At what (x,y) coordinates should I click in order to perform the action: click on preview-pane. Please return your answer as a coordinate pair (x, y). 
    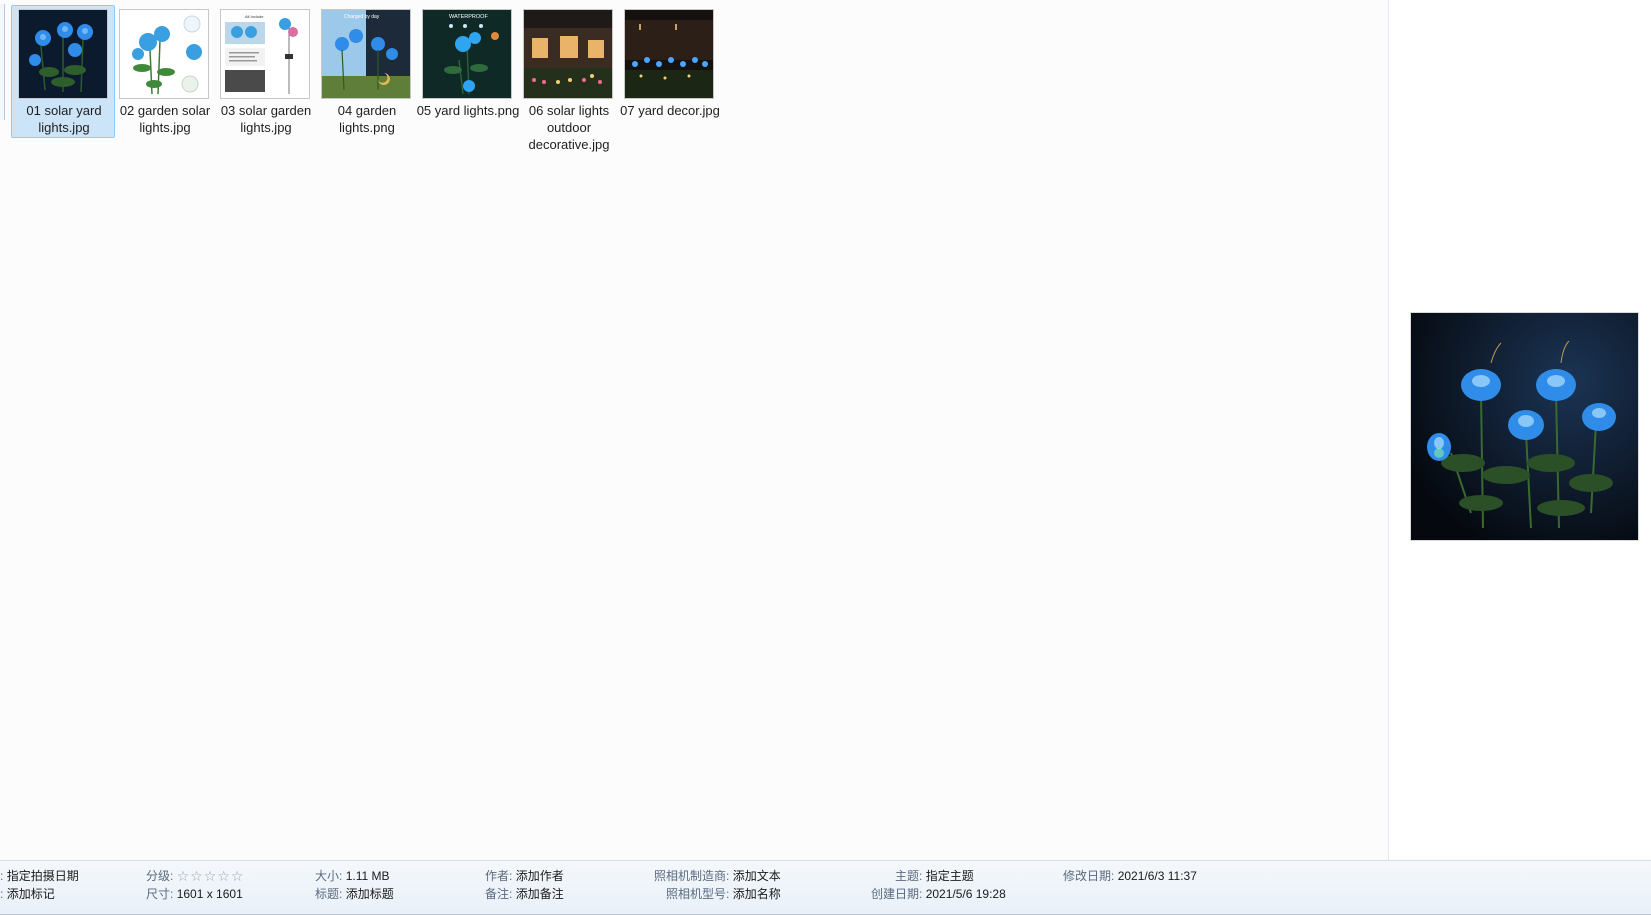
    Looking at the image, I should click on (1520, 430).